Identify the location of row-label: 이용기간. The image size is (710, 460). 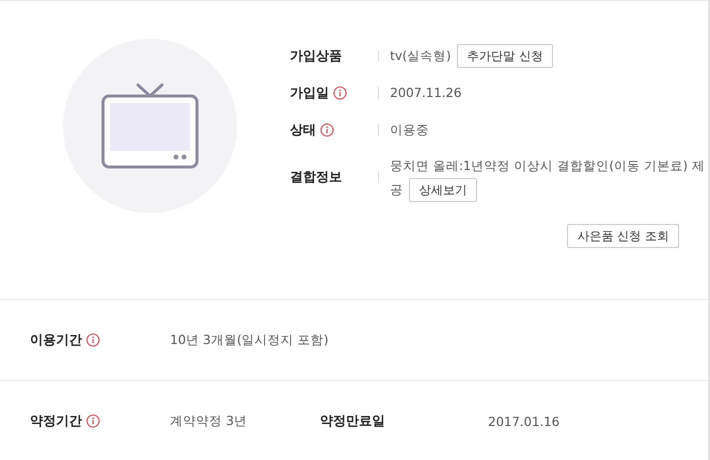
(56, 340).